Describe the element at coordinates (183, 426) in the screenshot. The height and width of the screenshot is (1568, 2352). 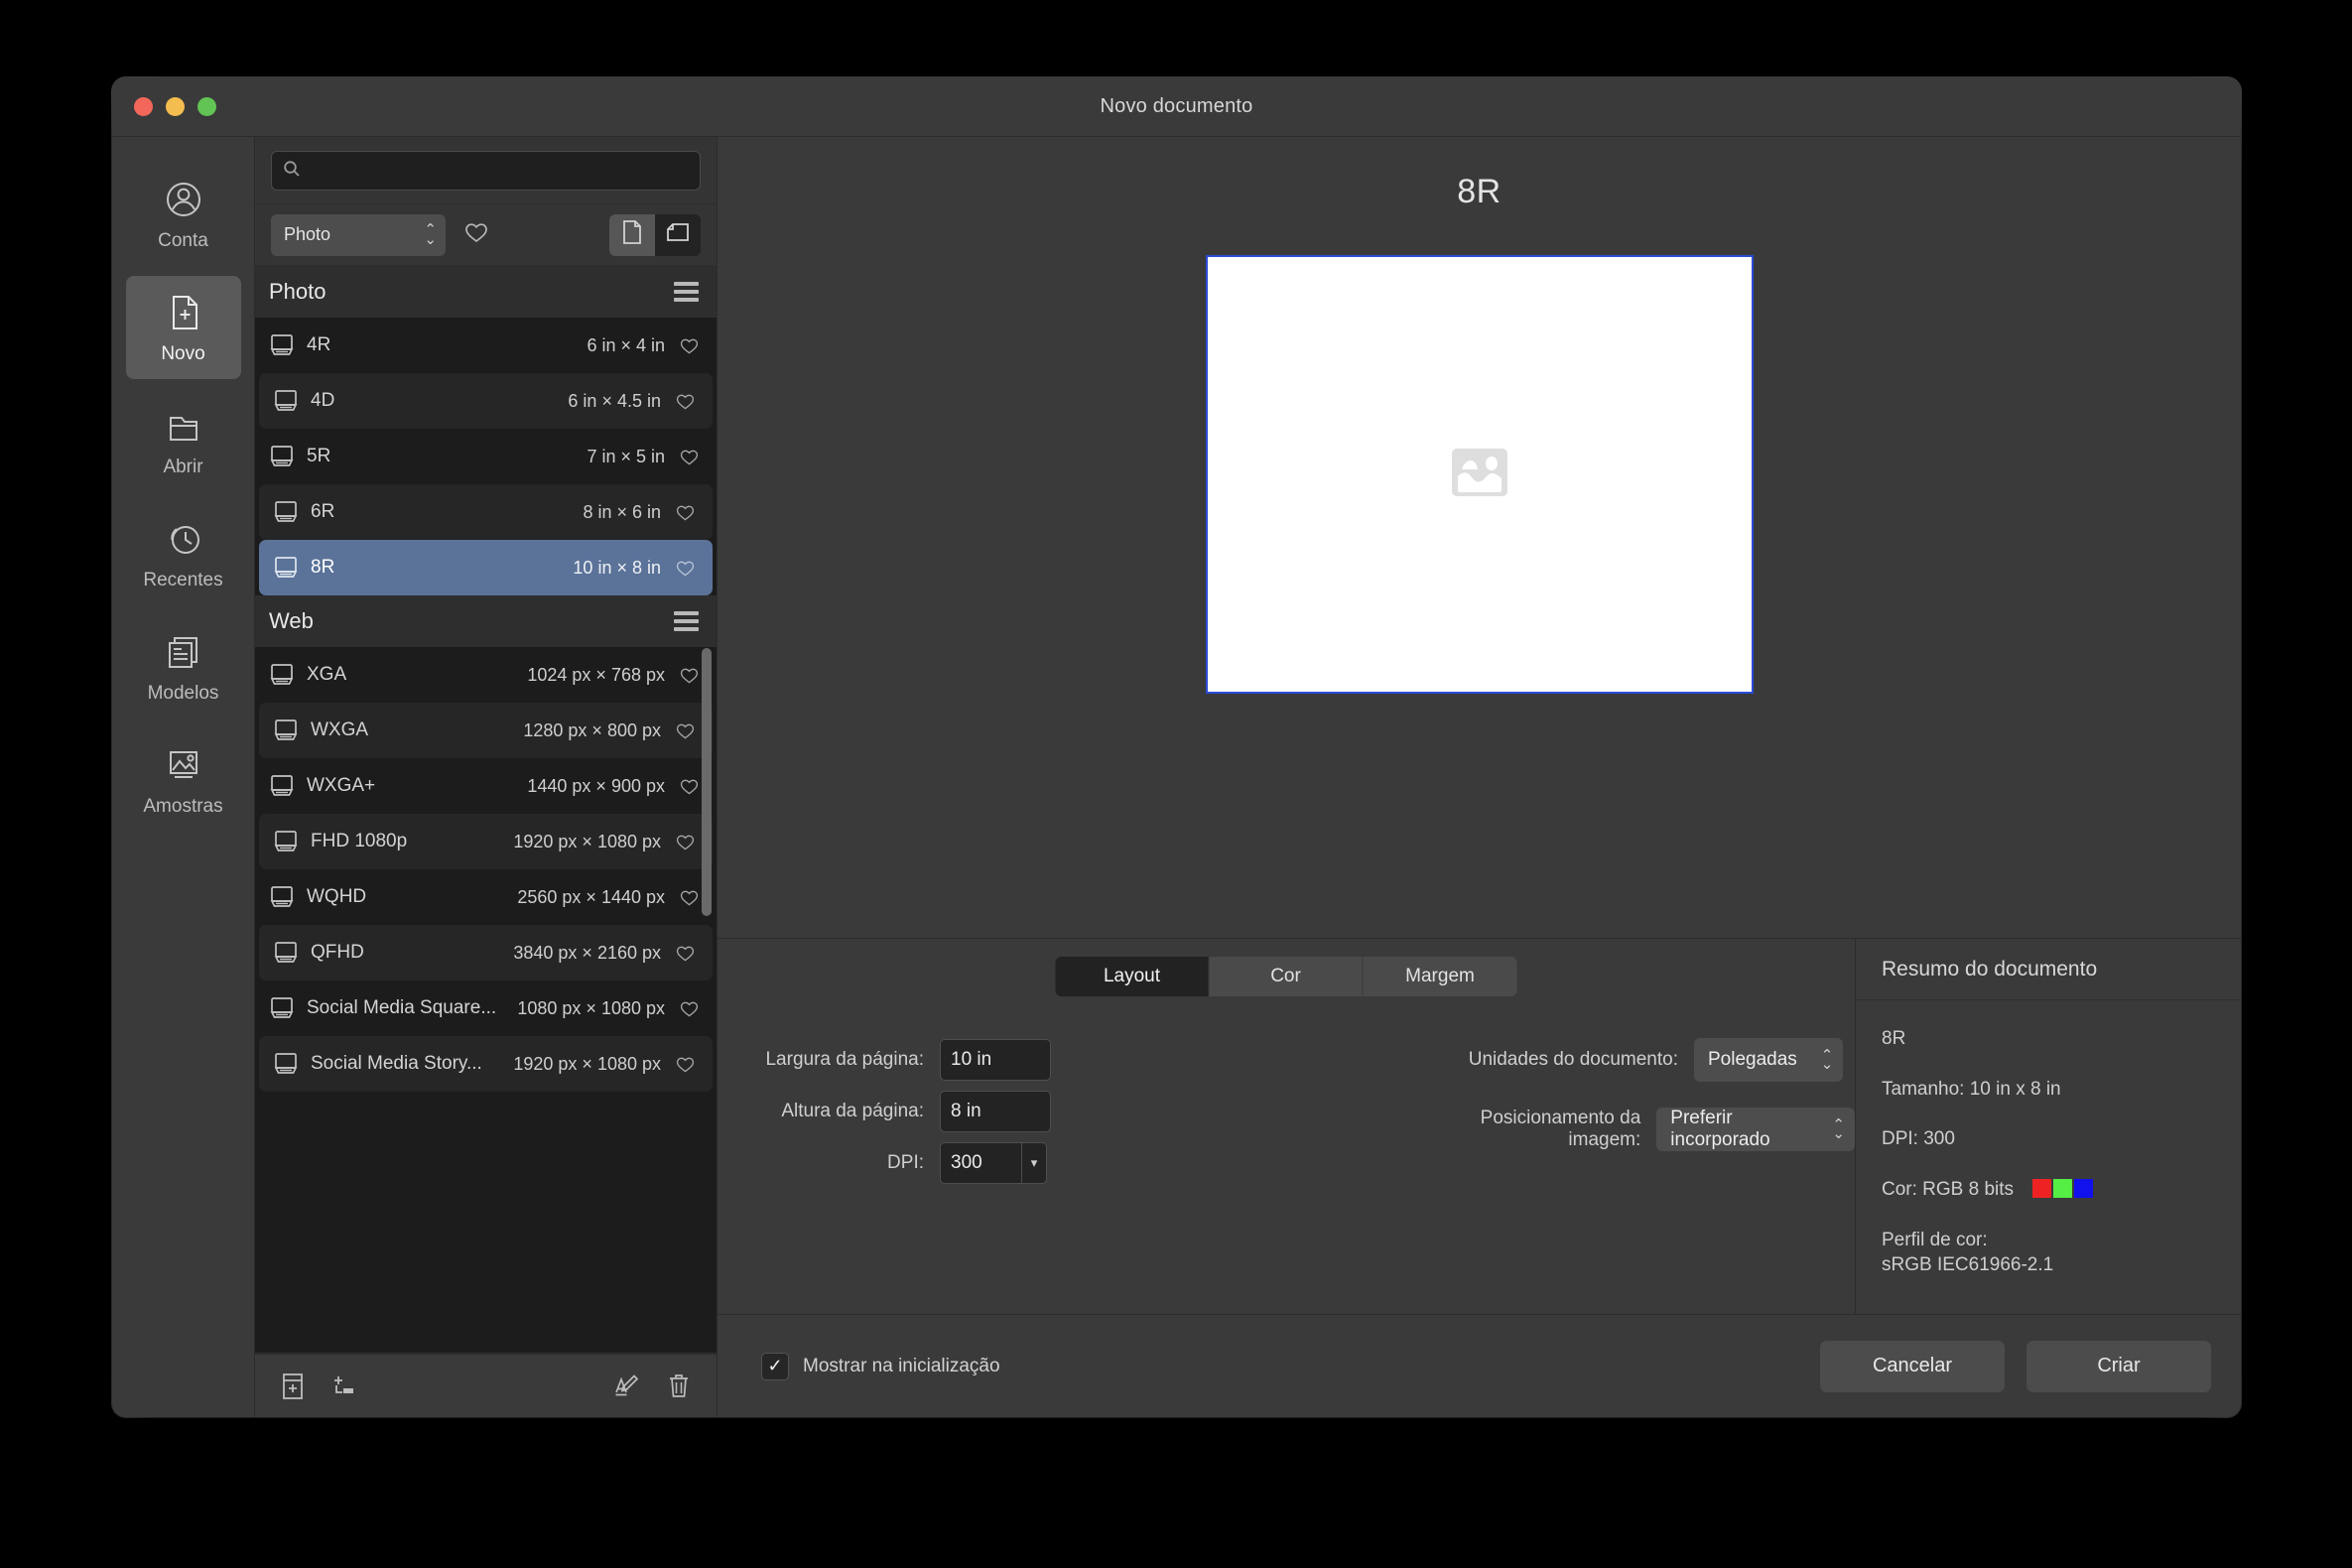
I see `folder-open-icon` at that location.